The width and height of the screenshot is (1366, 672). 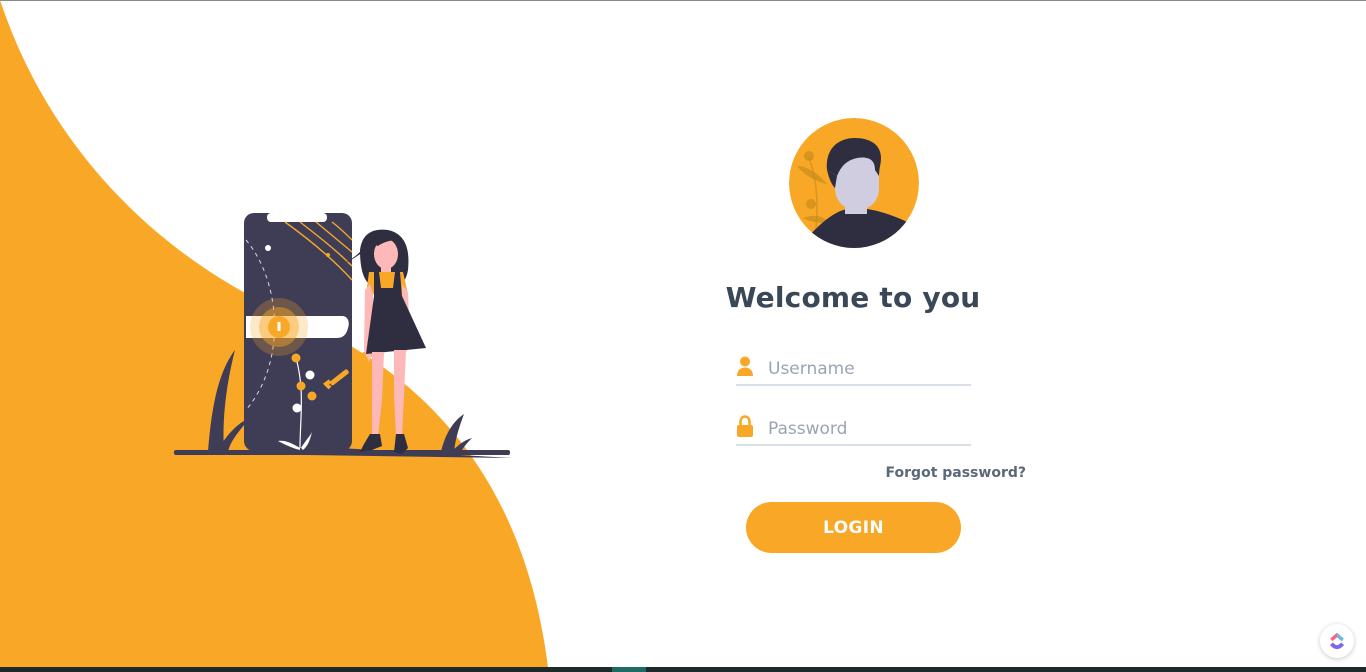 I want to click on forgot-password-link: Forgot password?, so click(x=953, y=473).